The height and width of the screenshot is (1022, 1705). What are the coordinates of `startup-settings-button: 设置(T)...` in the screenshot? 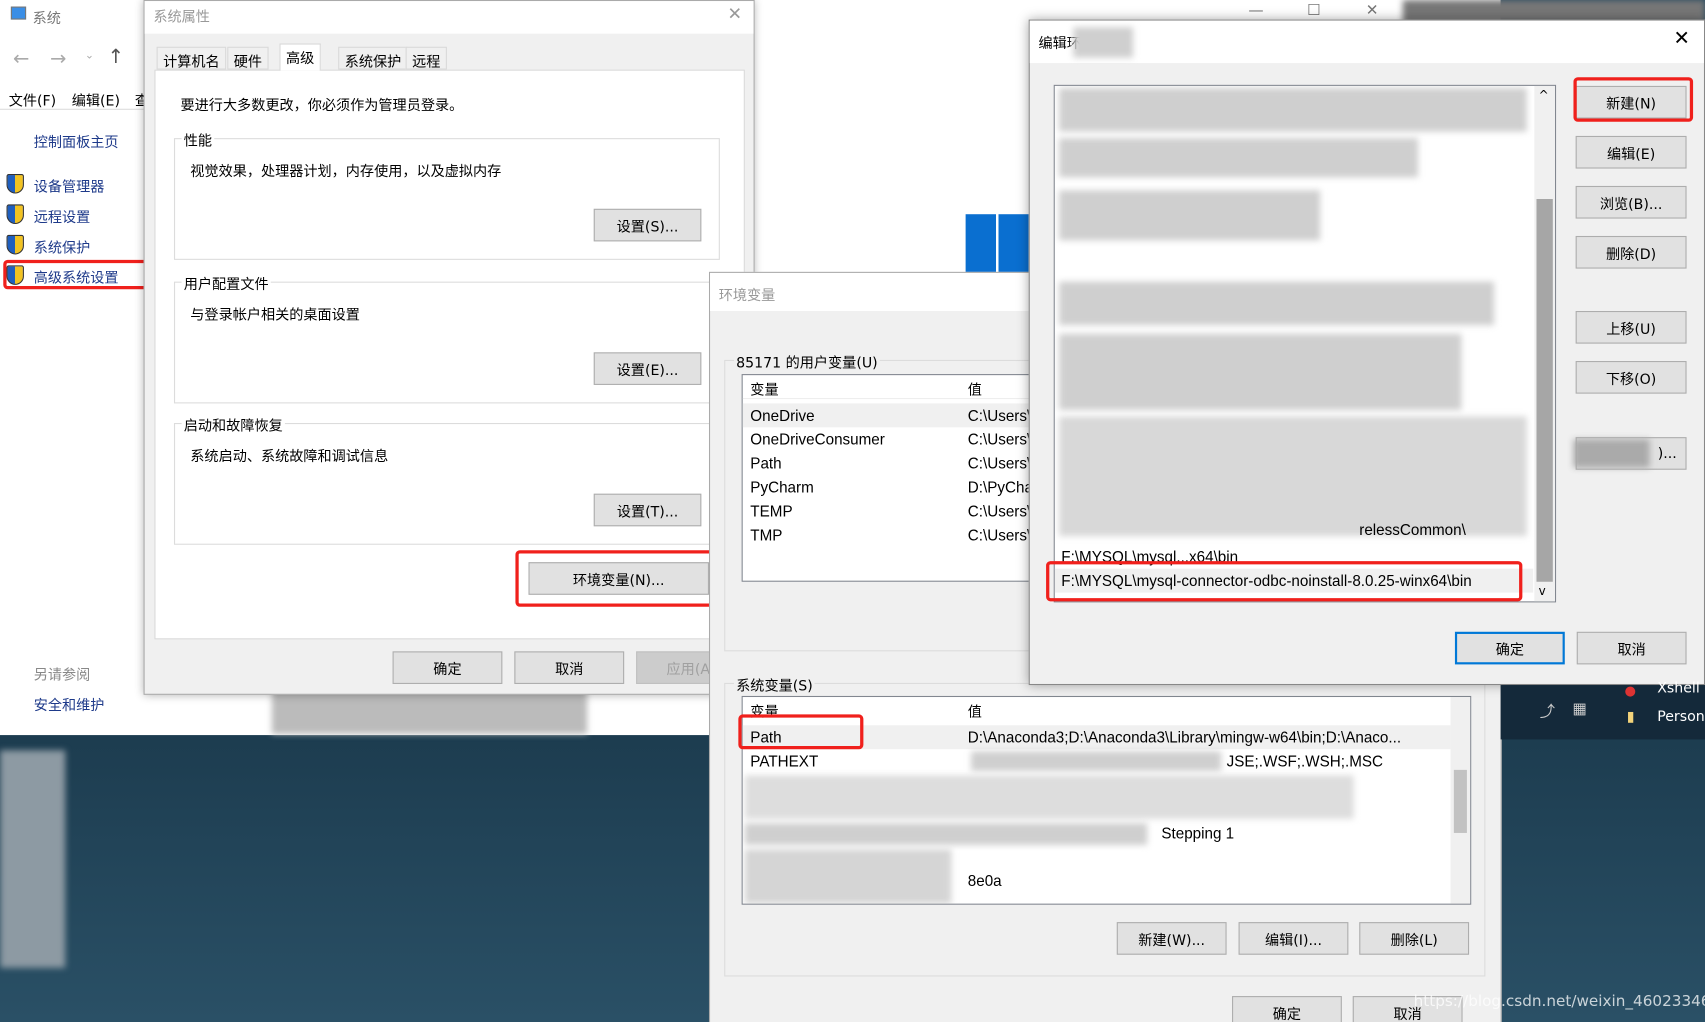 It's located at (647, 510).